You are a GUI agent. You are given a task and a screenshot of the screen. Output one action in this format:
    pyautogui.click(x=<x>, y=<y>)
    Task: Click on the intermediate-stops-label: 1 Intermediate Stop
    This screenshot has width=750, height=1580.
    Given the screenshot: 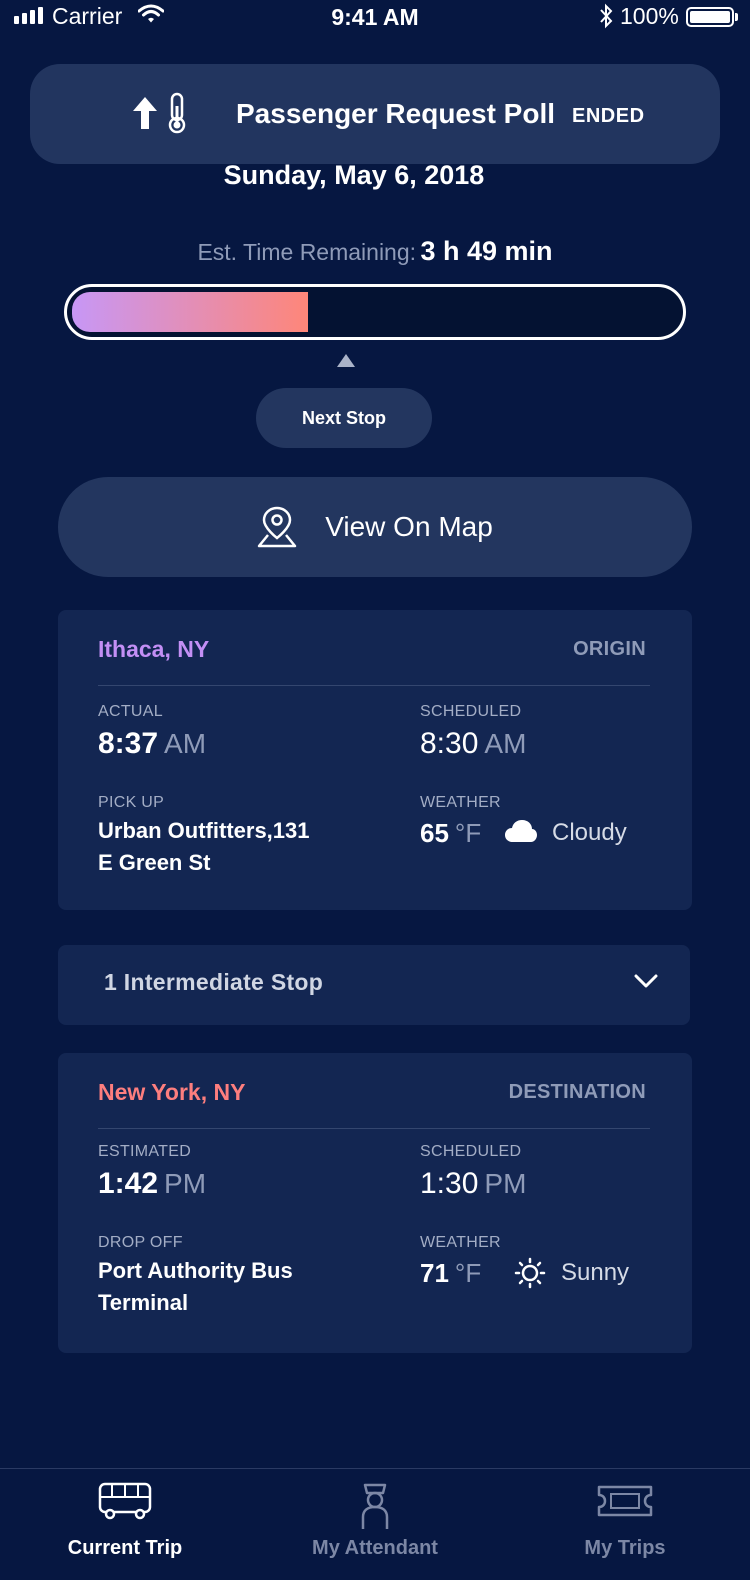 What is the action you would take?
    pyautogui.click(x=214, y=982)
    